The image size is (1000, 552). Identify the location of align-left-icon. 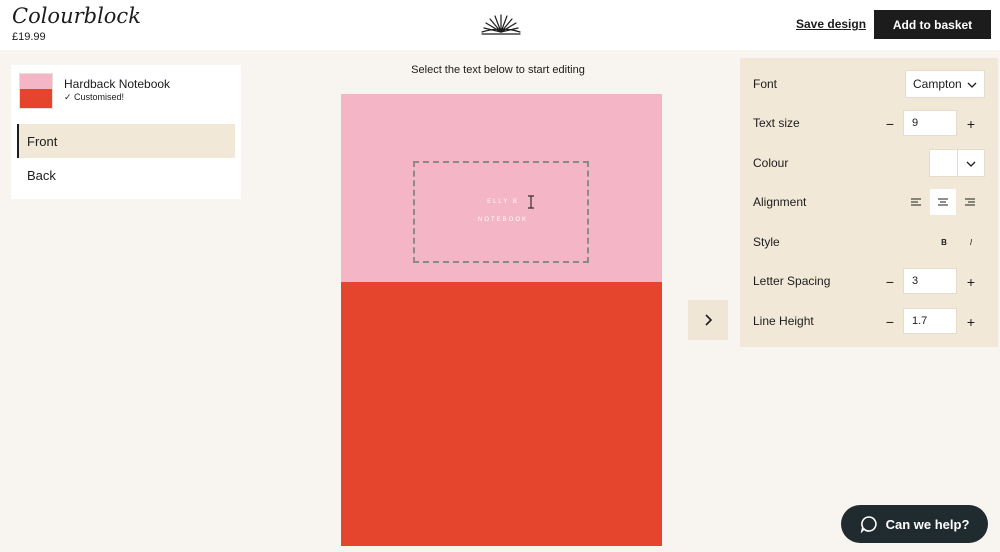
(916, 202).